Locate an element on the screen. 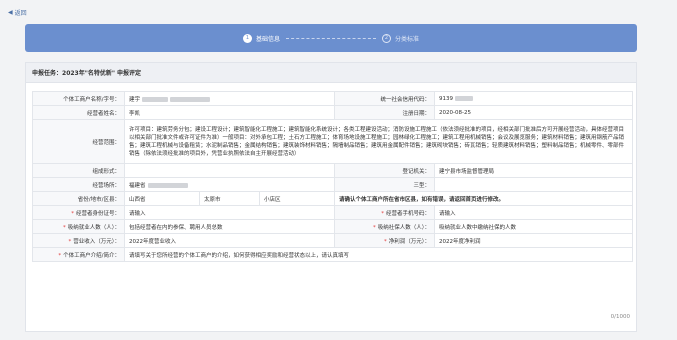 Image resolution: width=677 pixels, height=340 pixels. step-indicator: 1 基础信息 2 分类标准 is located at coordinates (331, 38).